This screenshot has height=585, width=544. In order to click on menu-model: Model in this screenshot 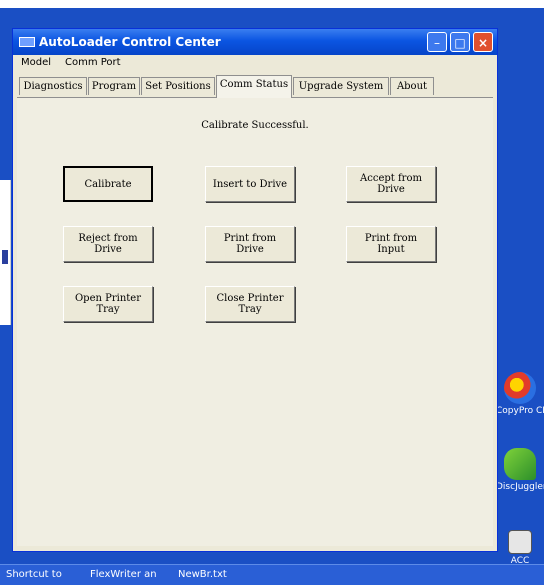, I will do `click(36, 62)`.